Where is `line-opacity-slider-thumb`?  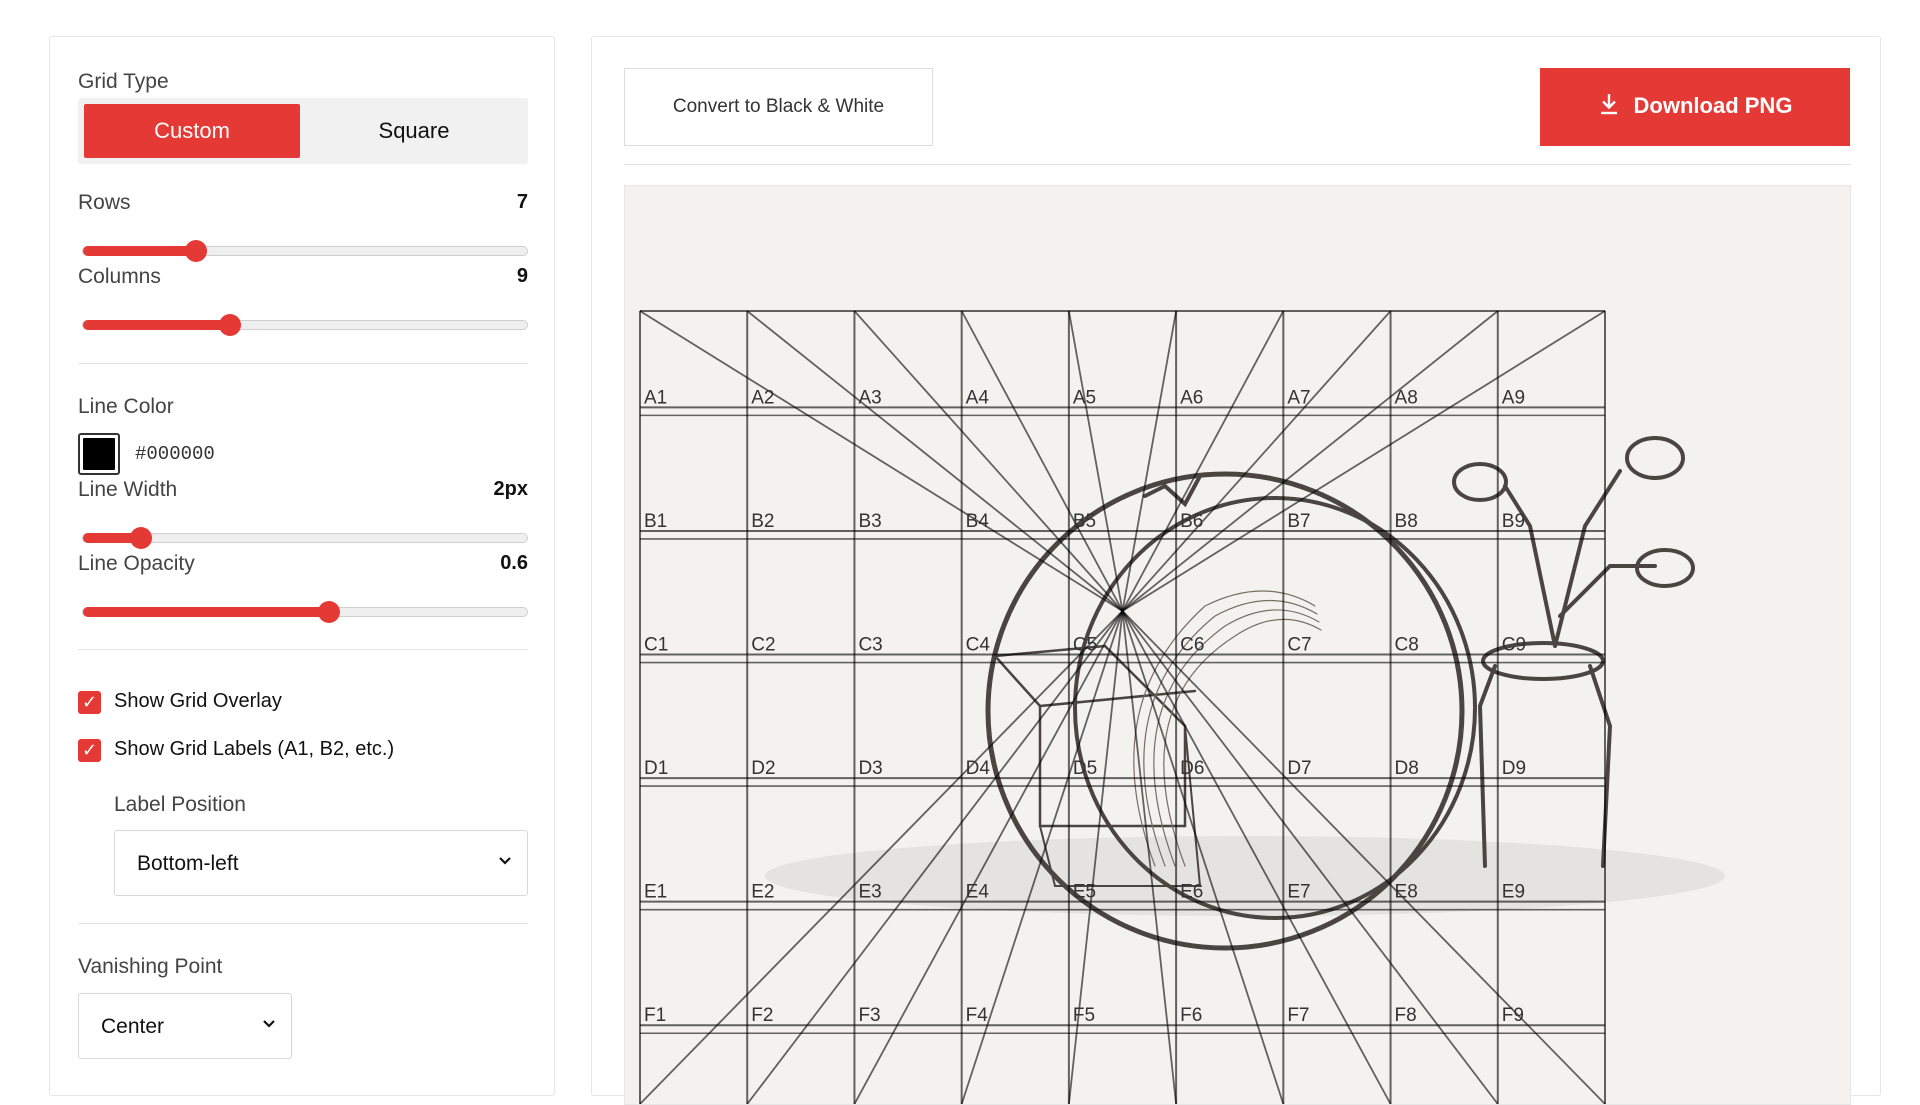 line-opacity-slider-thumb is located at coordinates (329, 612).